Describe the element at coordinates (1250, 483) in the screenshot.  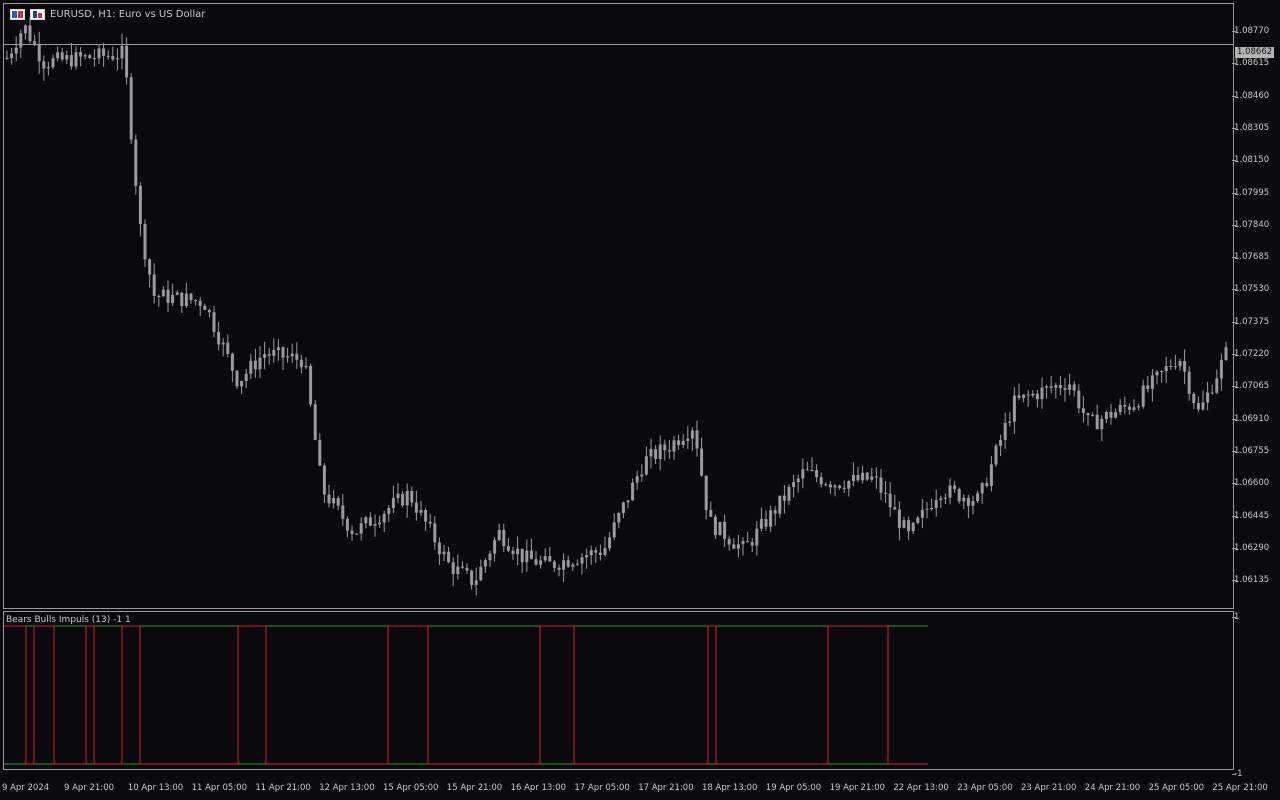
I see `price-axis-tick: 1.06600` at that location.